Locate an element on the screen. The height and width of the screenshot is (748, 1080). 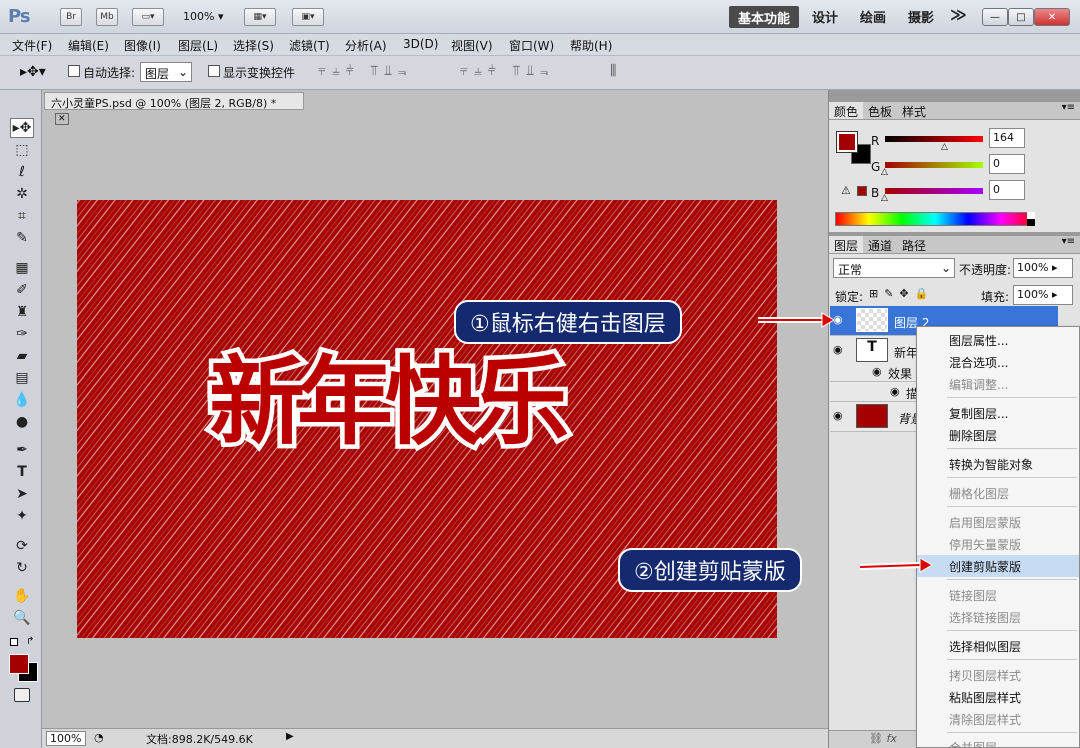
arrange-documents-button: ▦▾ is located at coordinates (260, 17).